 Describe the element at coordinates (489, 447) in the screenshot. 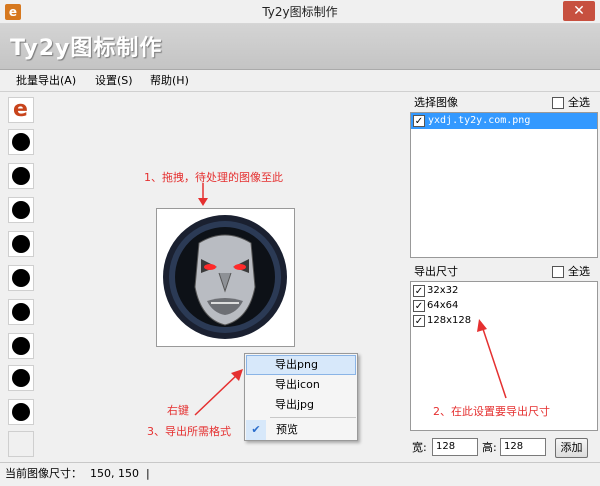

I see `height-label: 高:` at that location.